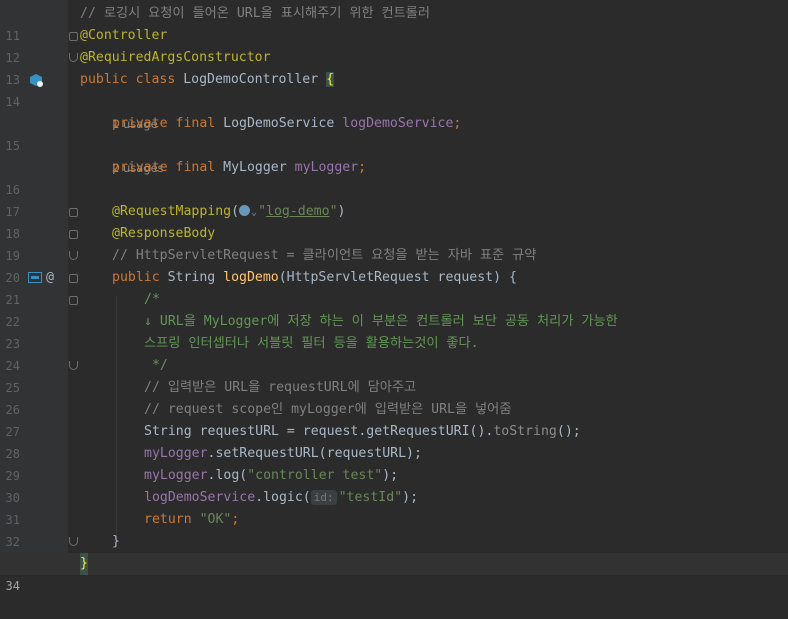 Image resolution: width=788 pixels, height=619 pixels. Describe the element at coordinates (280, 387) in the screenshot. I see `comment-text: // 입력받은 URL을 requestURL에 담아주고` at that location.